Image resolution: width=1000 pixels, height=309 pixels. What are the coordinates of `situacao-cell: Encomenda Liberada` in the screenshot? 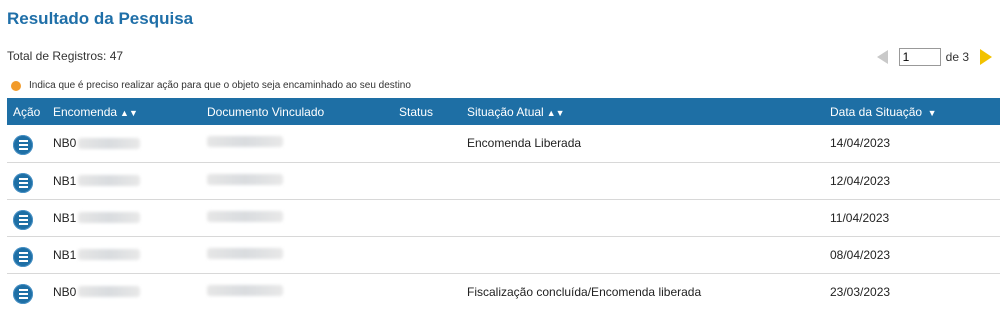 It's located at (524, 143).